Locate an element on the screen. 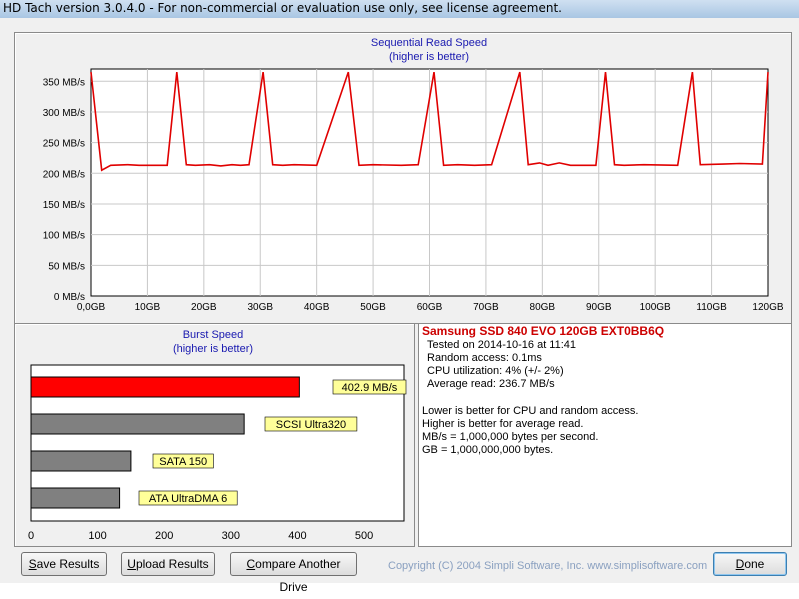  tested-on-text: Tested on 2014-10-16 at 11:41 is located at coordinates (502, 345).